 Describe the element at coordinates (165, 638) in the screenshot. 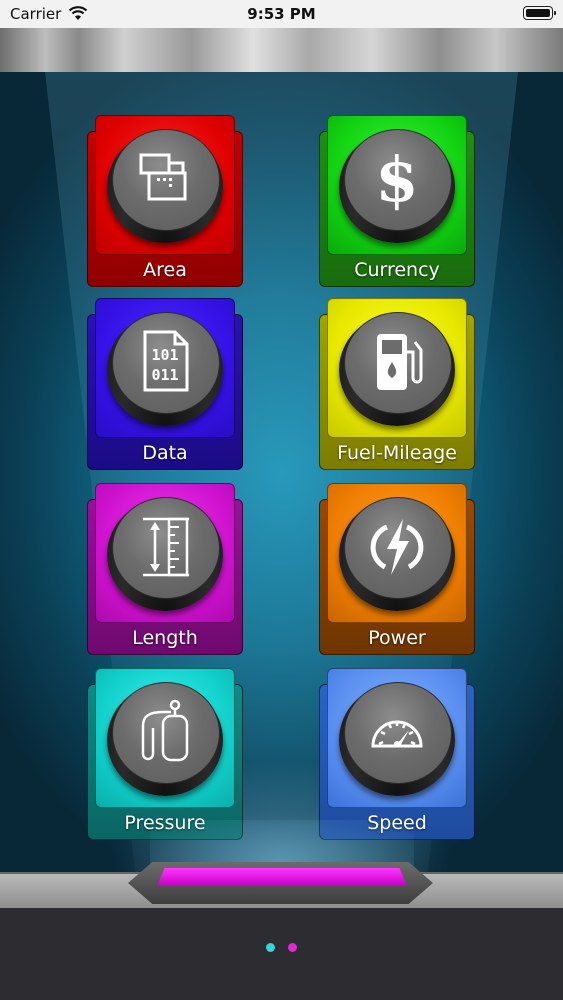

I see `length-label: Length` at that location.